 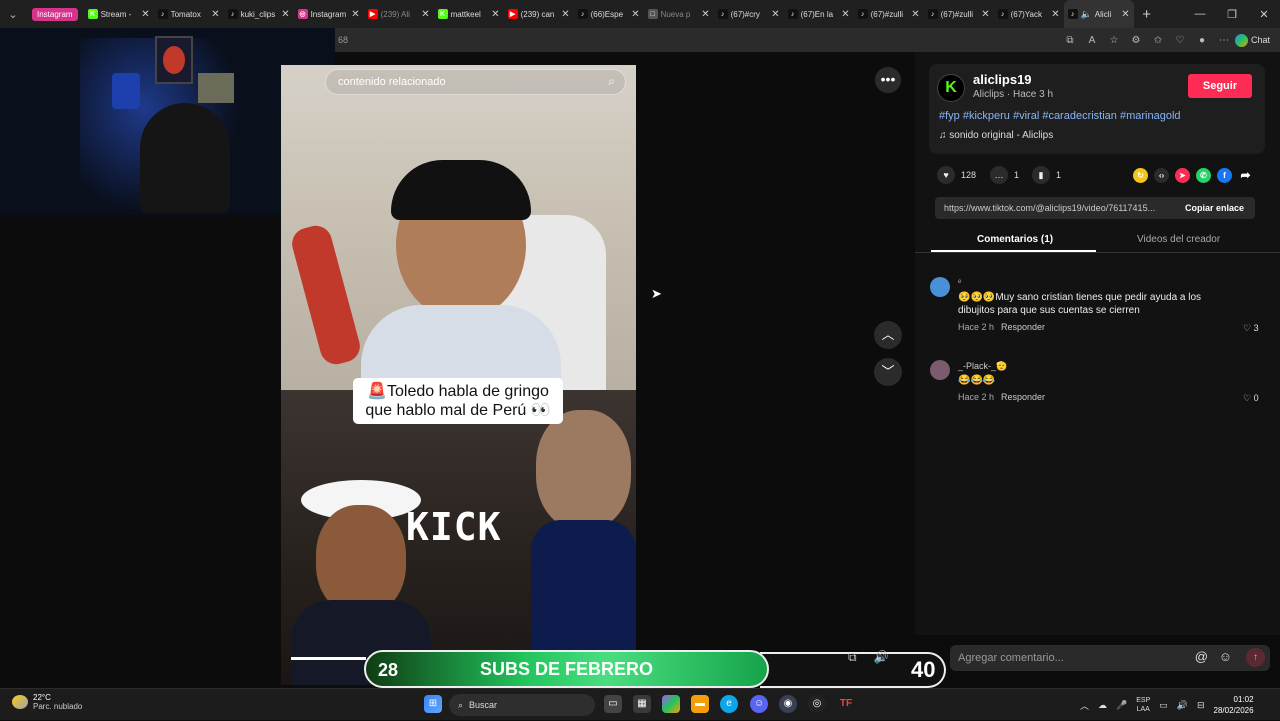 What do you see at coordinates (328, 658) in the screenshot?
I see `video-progress-bar` at bounding box center [328, 658].